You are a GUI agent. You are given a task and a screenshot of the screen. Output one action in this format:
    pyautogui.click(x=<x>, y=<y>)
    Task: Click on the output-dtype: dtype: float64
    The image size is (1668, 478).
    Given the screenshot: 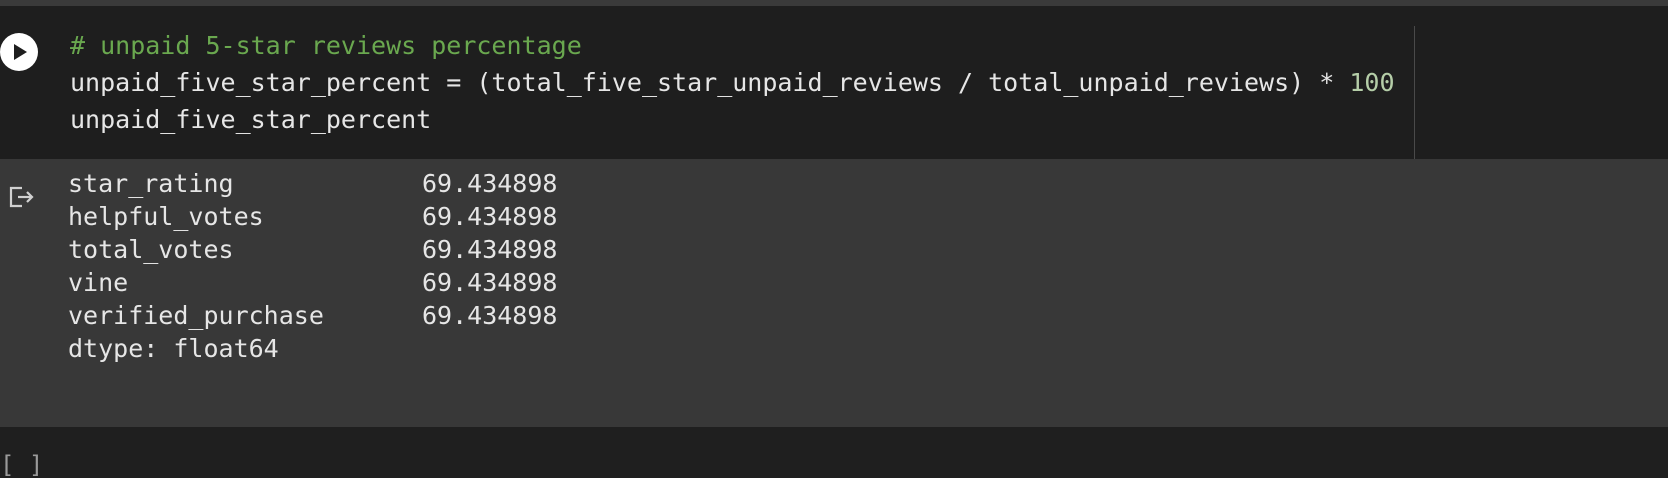 What is the action you would take?
    pyautogui.click(x=173, y=348)
    